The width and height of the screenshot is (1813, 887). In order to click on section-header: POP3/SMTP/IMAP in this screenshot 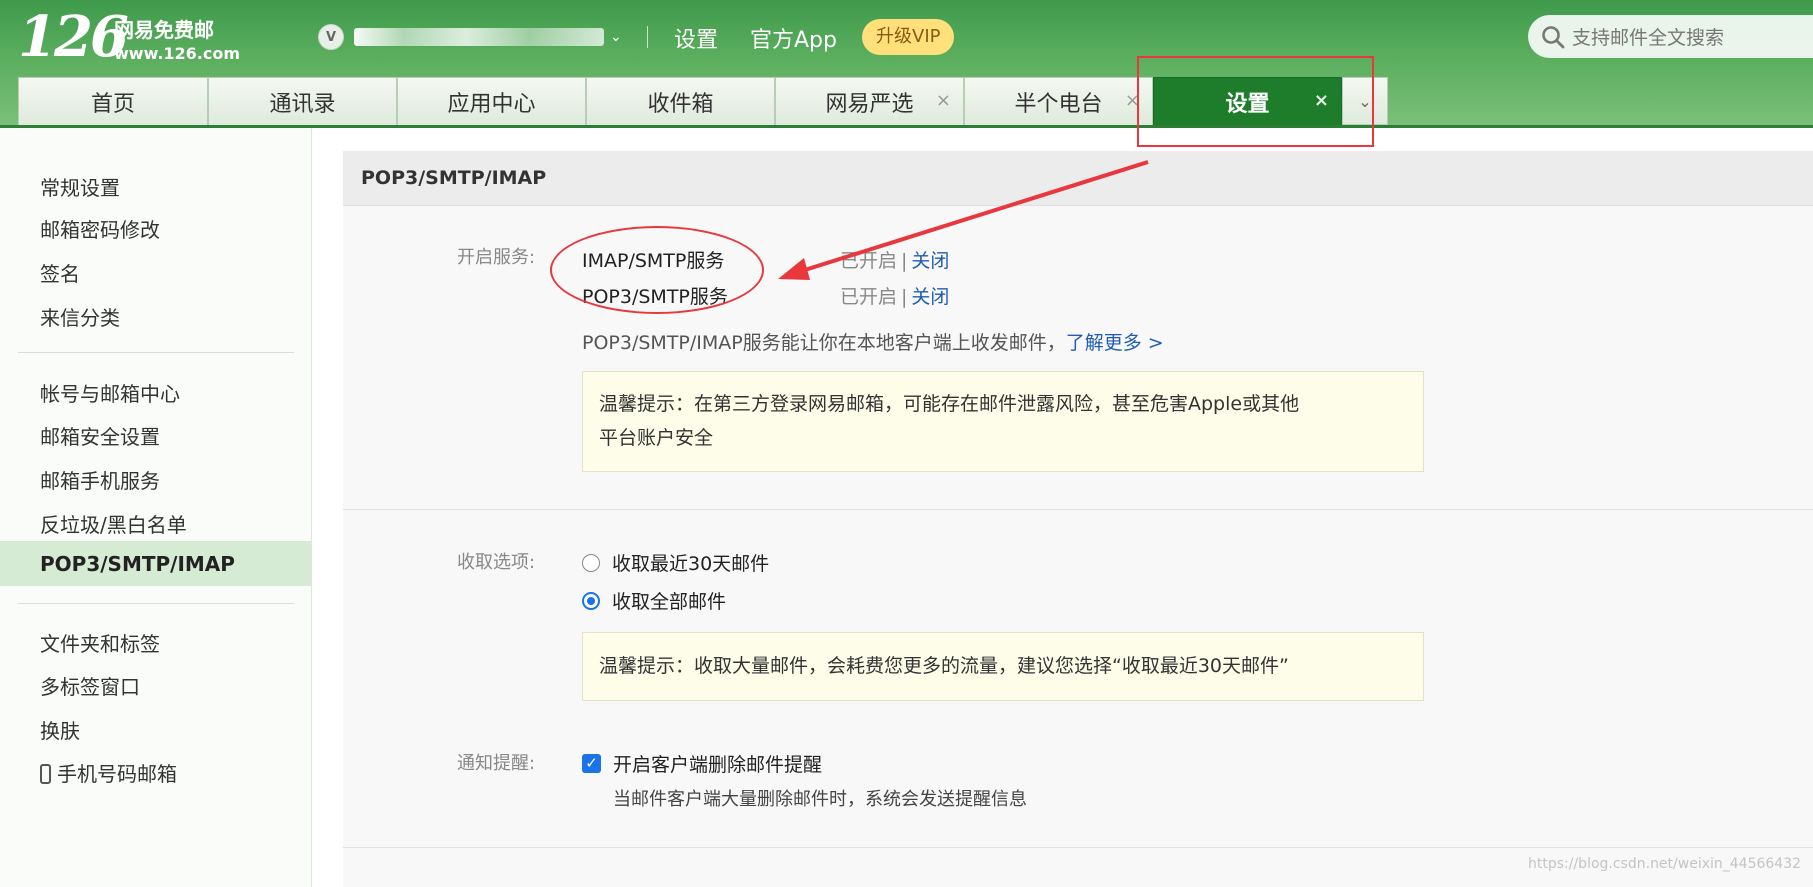, I will do `click(1078, 178)`.